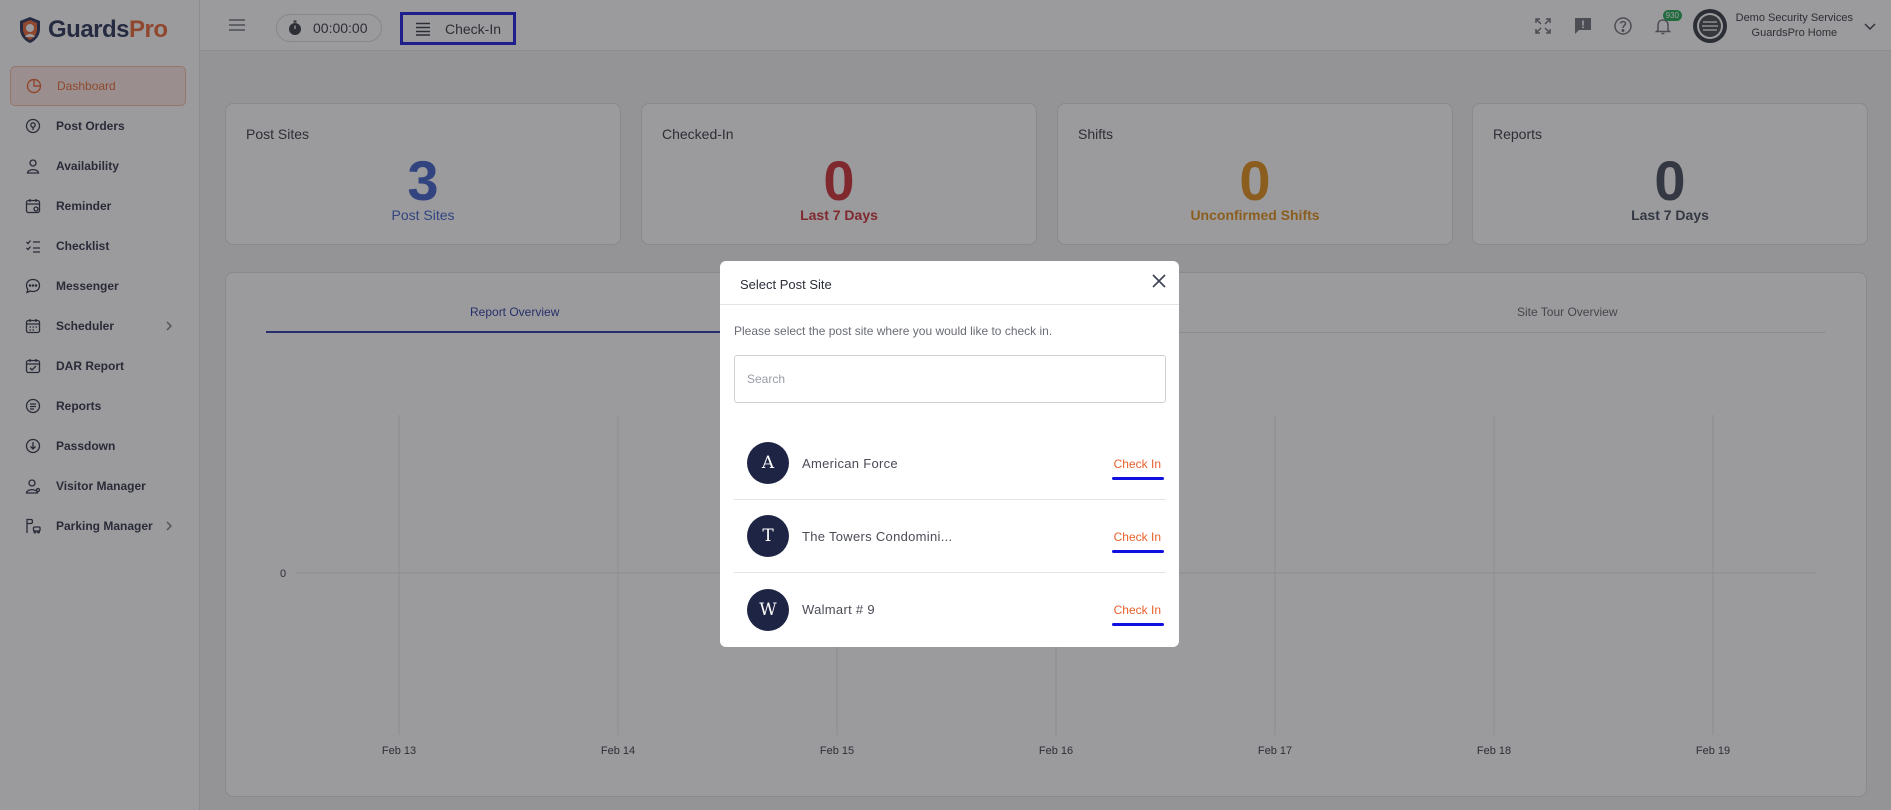  Describe the element at coordinates (768, 536) in the screenshot. I see `site-initial-avatar: T` at that location.